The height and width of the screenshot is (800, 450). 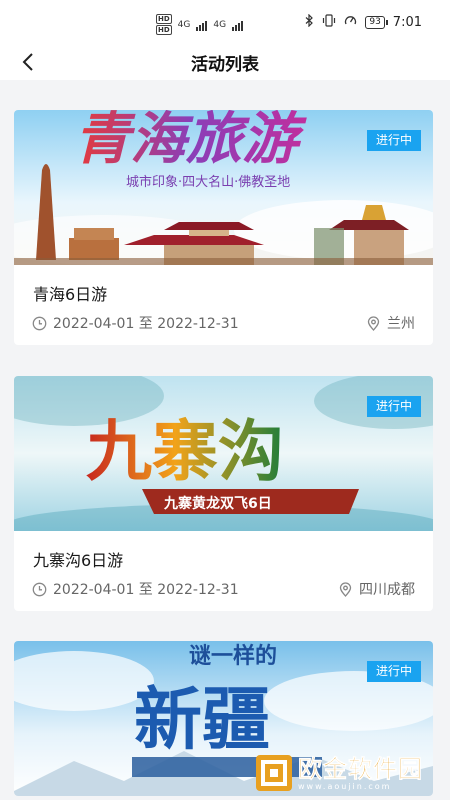 I want to click on battery-icon: 93, so click(x=377, y=22).